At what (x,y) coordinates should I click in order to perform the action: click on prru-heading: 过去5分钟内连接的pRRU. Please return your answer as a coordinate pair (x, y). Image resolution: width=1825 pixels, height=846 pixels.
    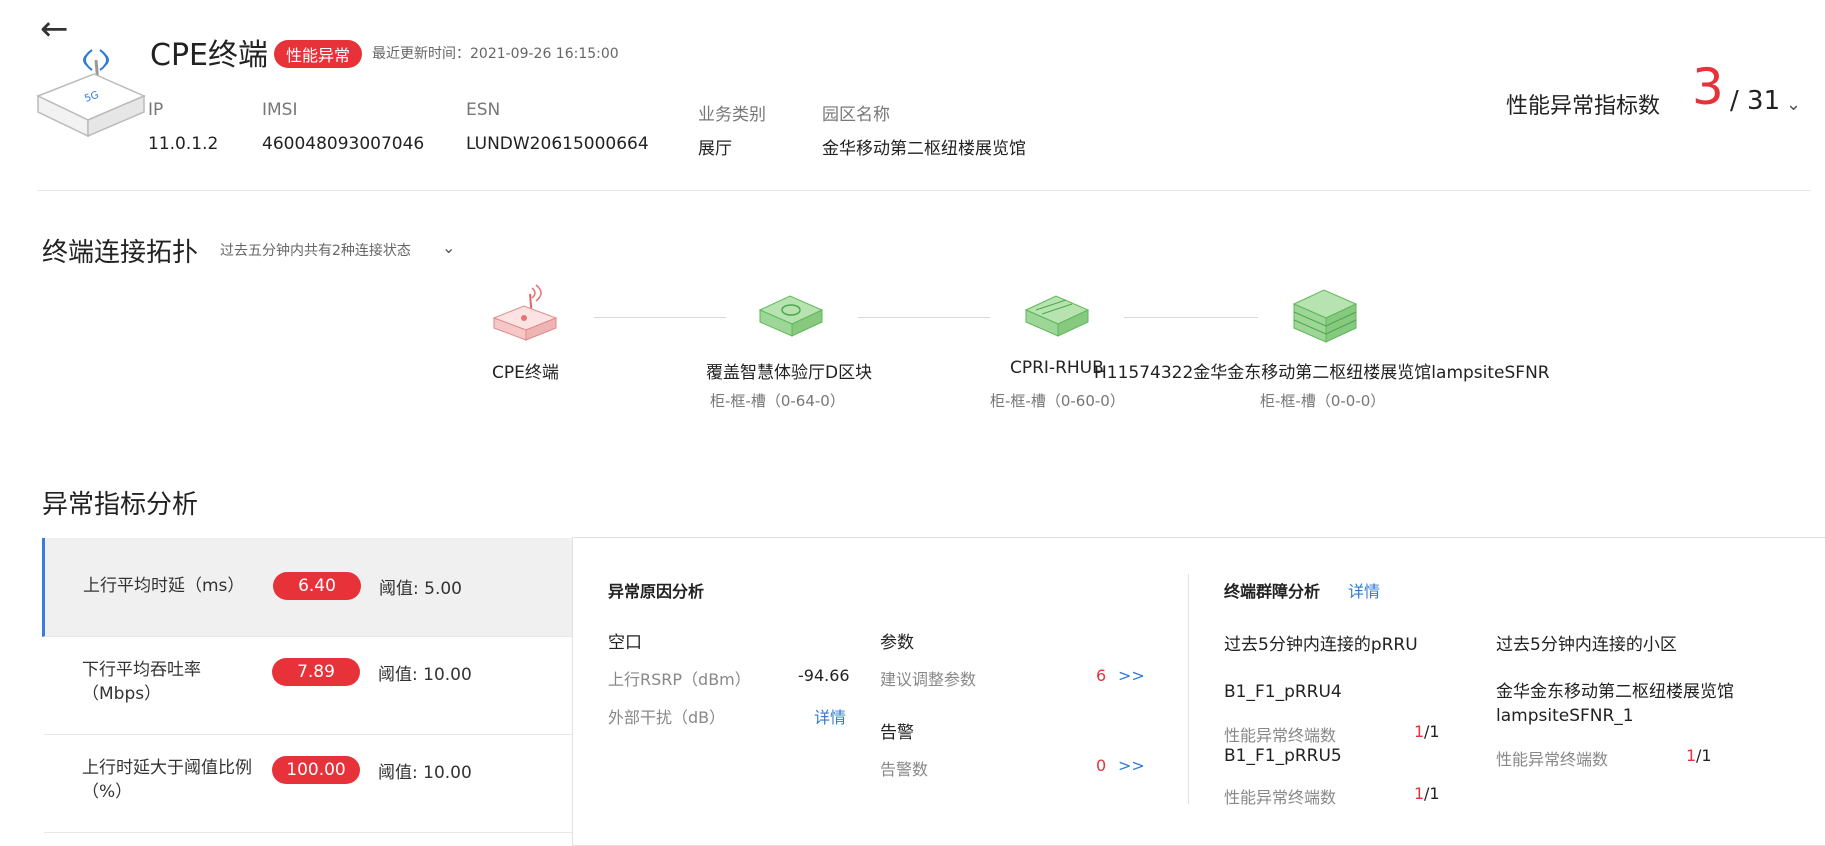
    Looking at the image, I should click on (1321, 645).